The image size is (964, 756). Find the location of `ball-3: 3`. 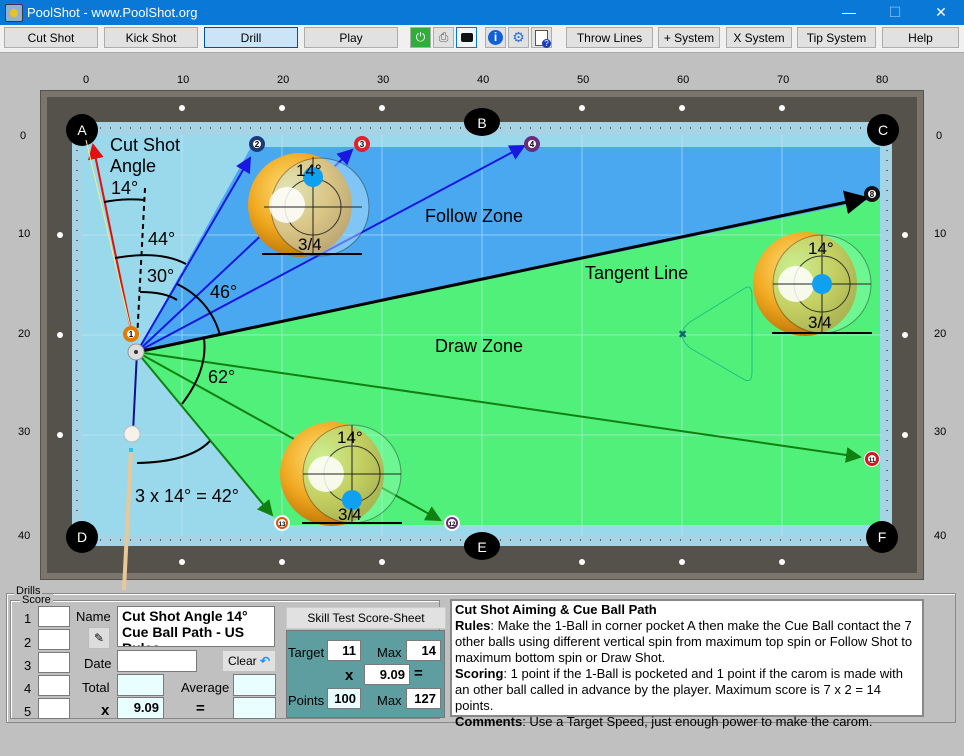

ball-3: 3 is located at coordinates (362, 144).